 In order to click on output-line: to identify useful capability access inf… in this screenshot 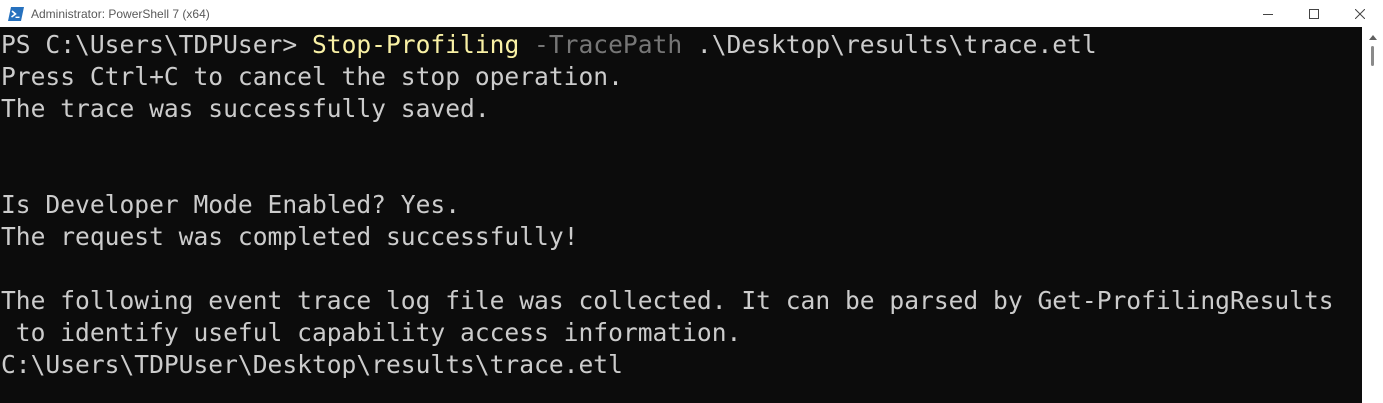, I will do `click(371, 332)`.